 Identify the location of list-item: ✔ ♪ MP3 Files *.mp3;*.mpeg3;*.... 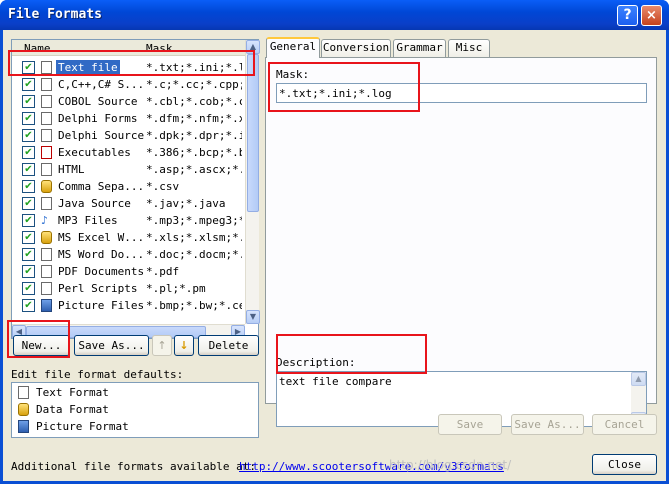
(127, 220).